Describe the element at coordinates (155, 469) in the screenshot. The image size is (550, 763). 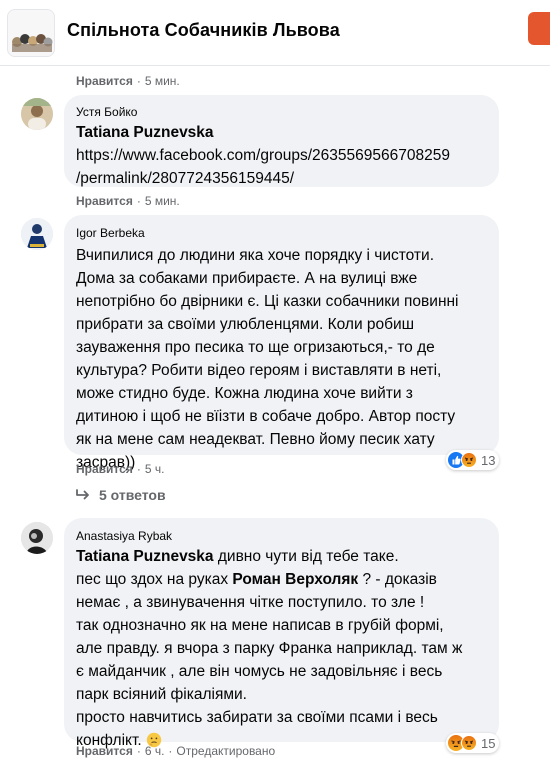
I see `comment-time: 5 ч.` at that location.